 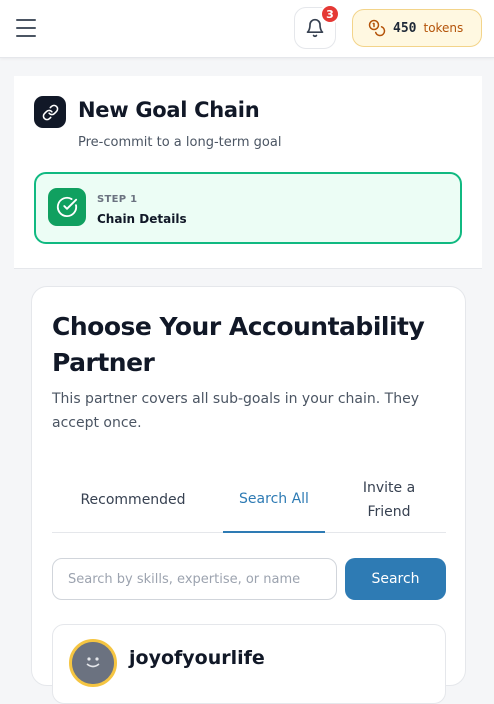 What do you see at coordinates (274, 500) in the screenshot?
I see `tab-search-all: Search All` at bounding box center [274, 500].